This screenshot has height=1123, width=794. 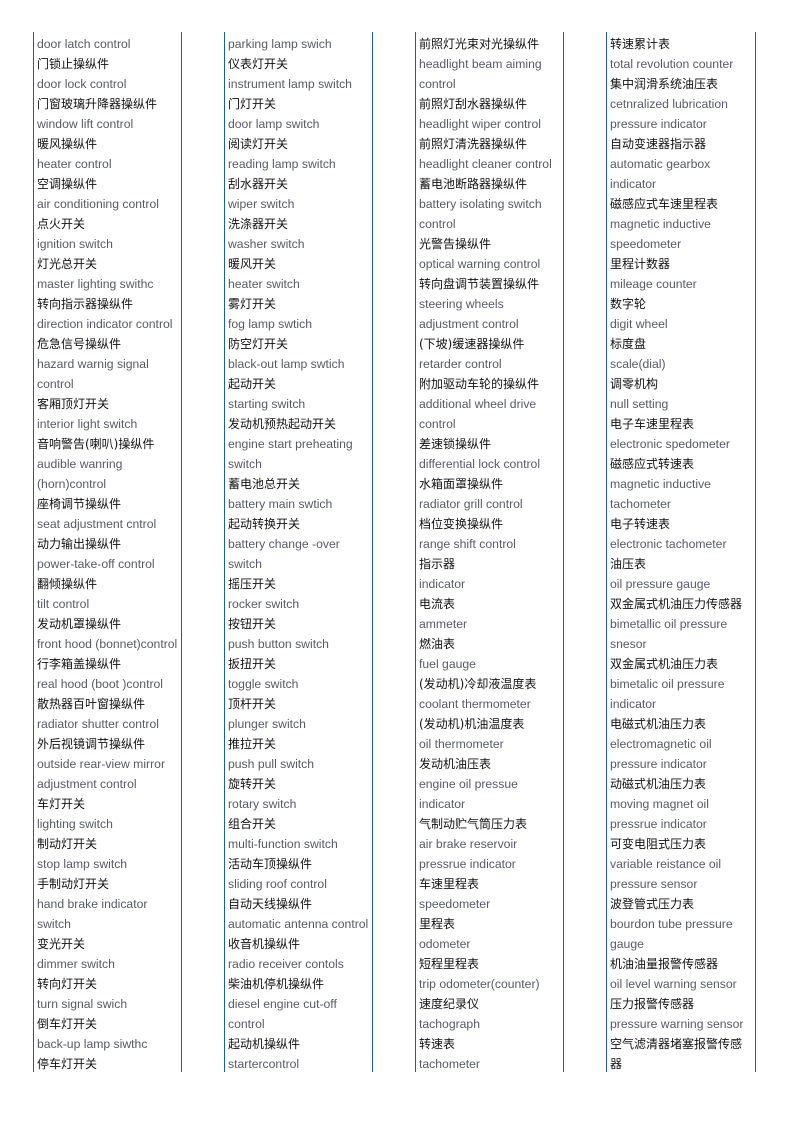 I want to click on term-chinese: 起动开关, so click(x=252, y=384).